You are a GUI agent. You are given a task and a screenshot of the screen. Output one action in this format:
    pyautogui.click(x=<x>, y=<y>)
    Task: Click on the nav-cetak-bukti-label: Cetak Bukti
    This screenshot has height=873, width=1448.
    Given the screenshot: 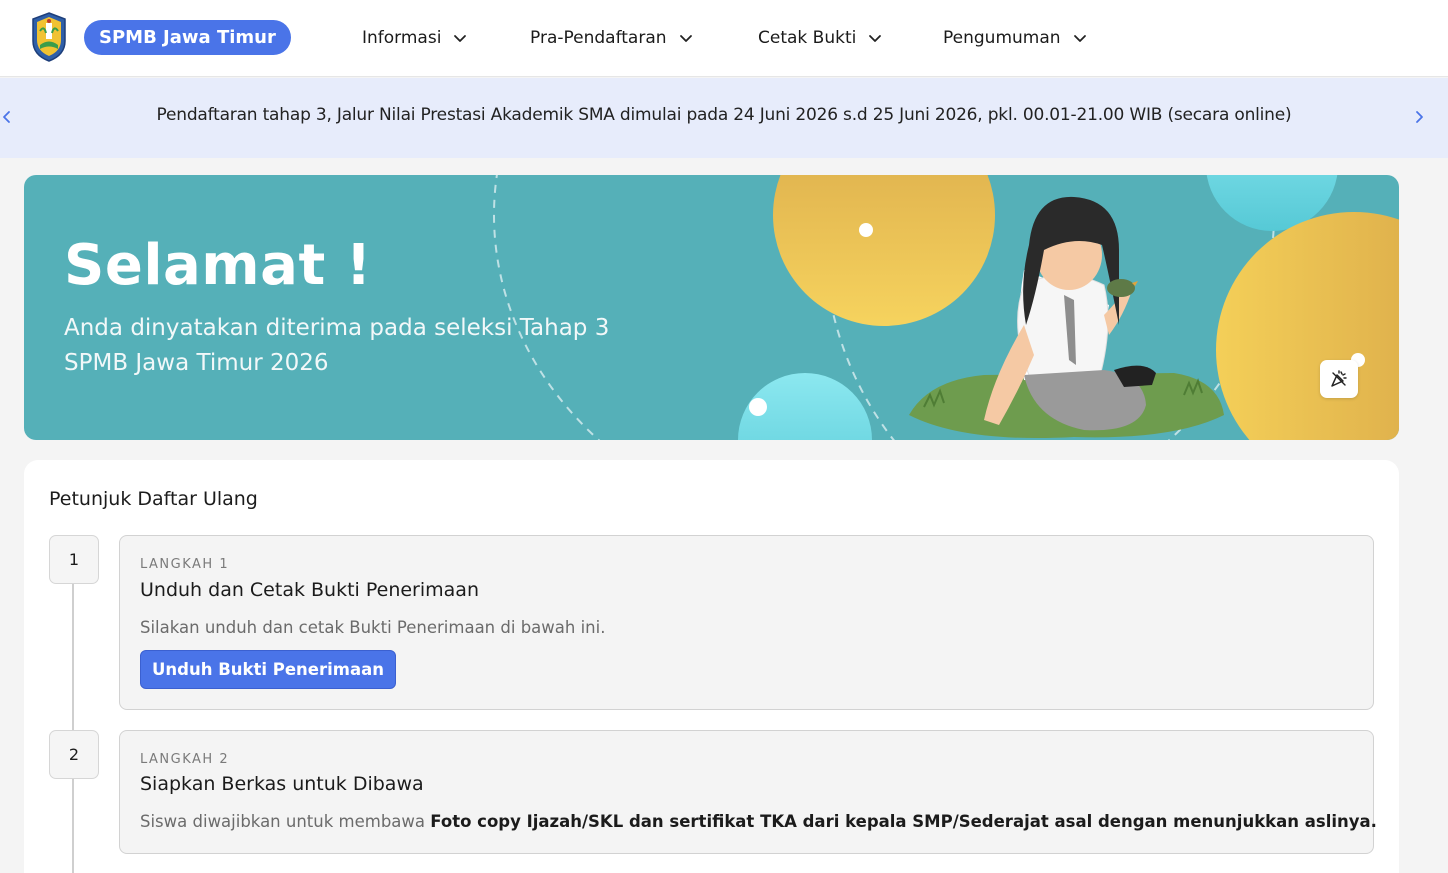 What is the action you would take?
    pyautogui.click(x=807, y=38)
    